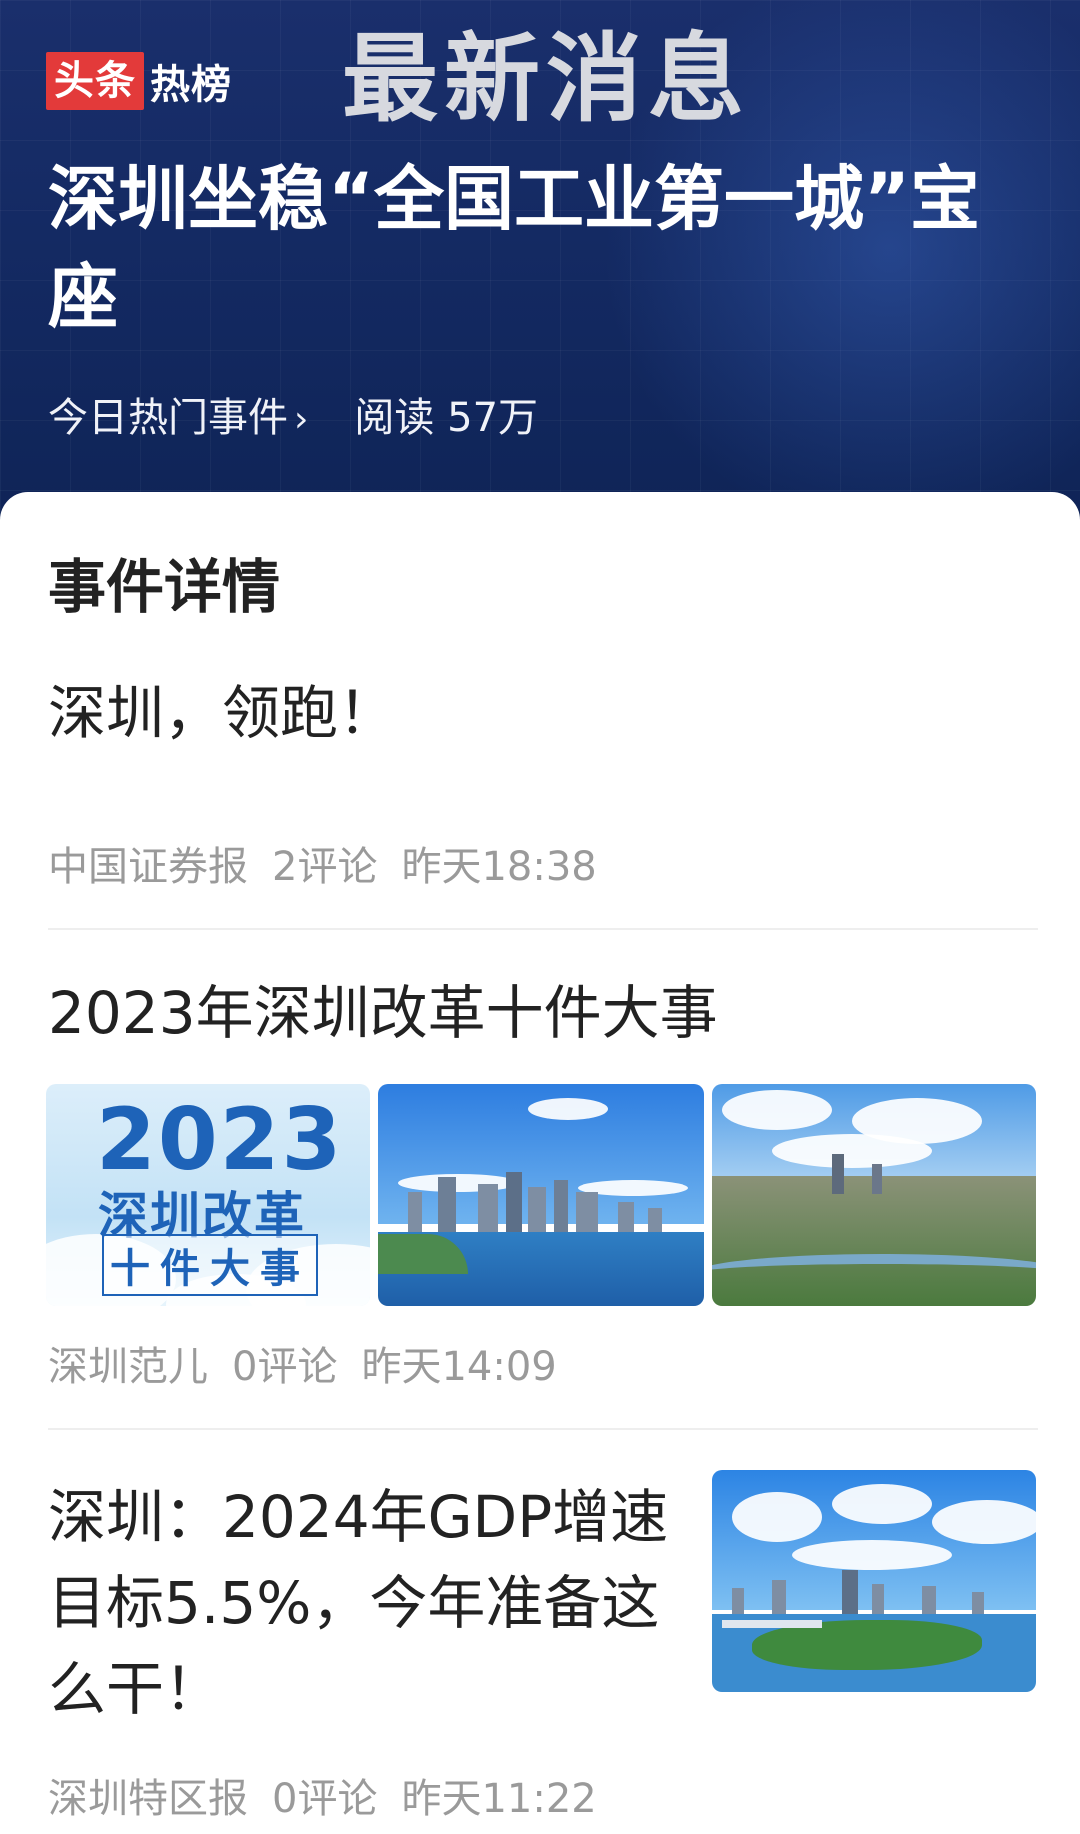 This screenshot has height=1834, width=1080. What do you see at coordinates (499, 867) in the screenshot?
I see `article-time: 昨天18:38` at bounding box center [499, 867].